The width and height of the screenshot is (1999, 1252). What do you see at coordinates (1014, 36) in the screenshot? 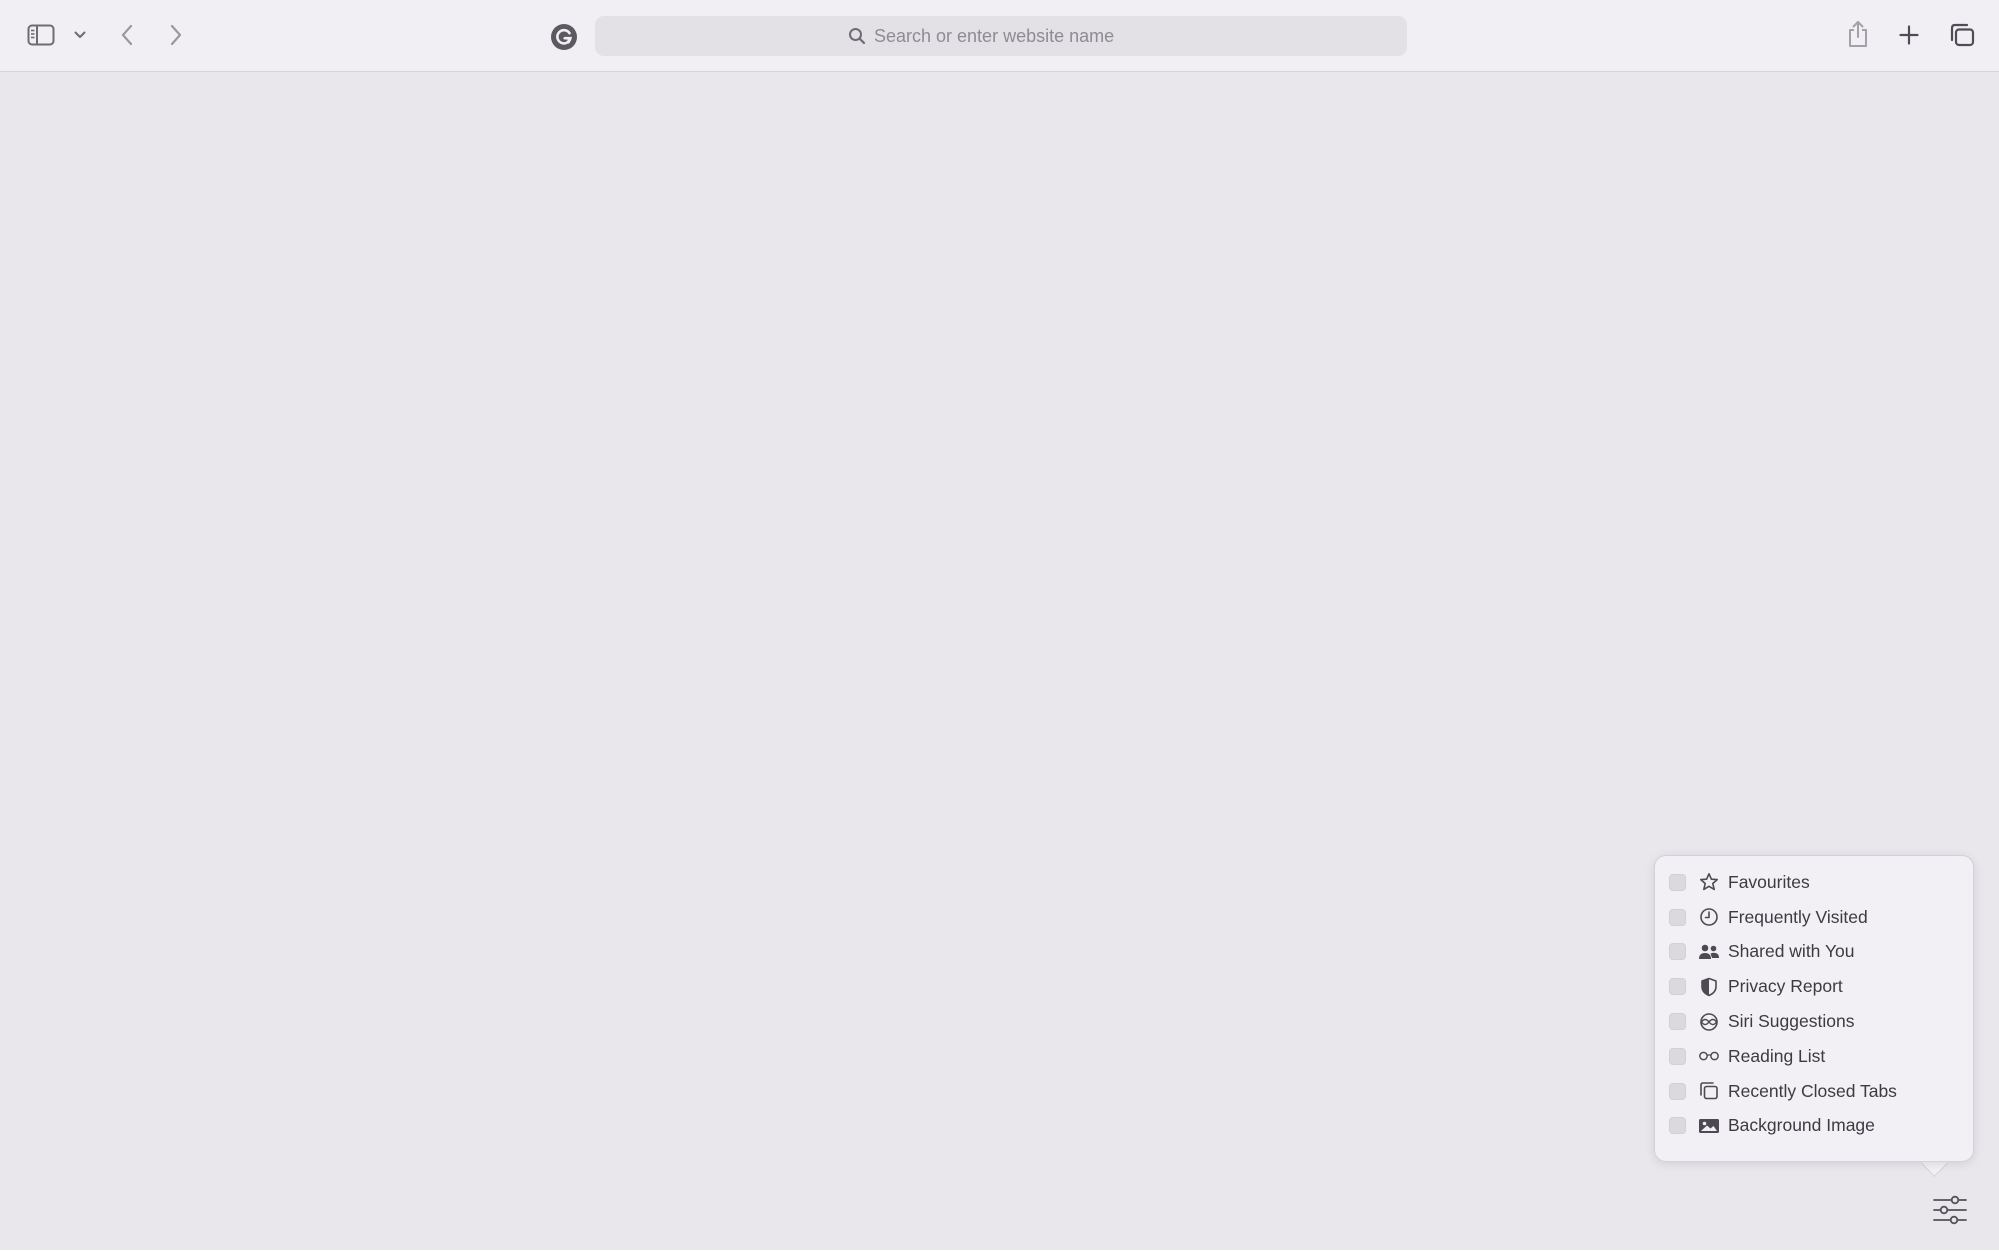
I see `search-input` at bounding box center [1014, 36].